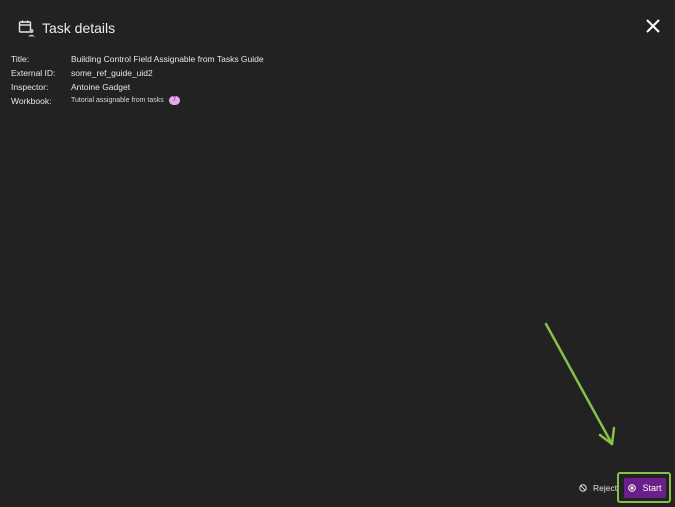  I want to click on annotation-arrow, so click(580, 384).